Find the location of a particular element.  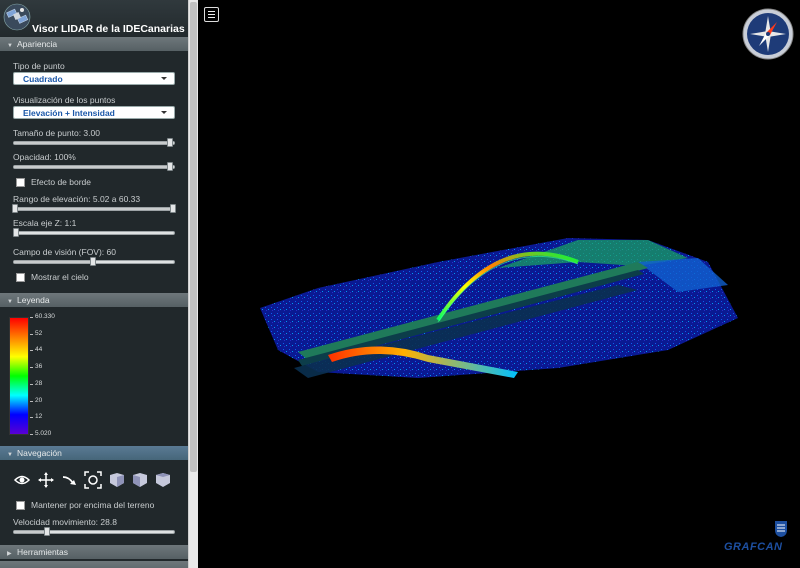

section-title: Navegación is located at coordinates (39, 453).